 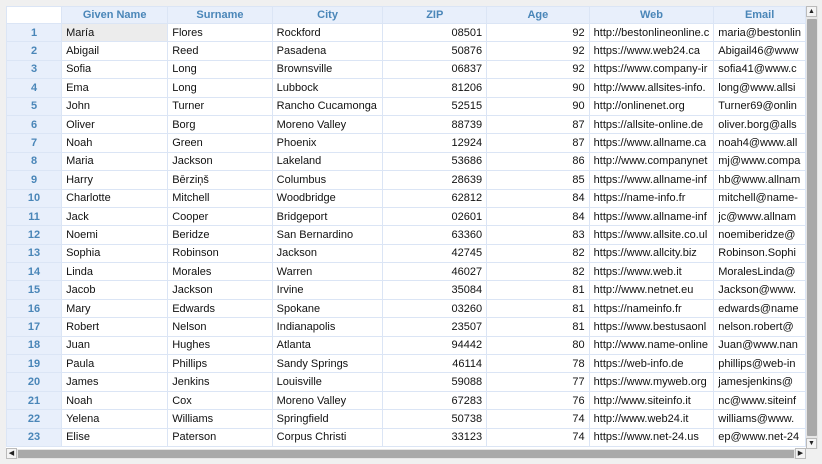 I want to click on cell-age: 80, so click(x=538, y=345).